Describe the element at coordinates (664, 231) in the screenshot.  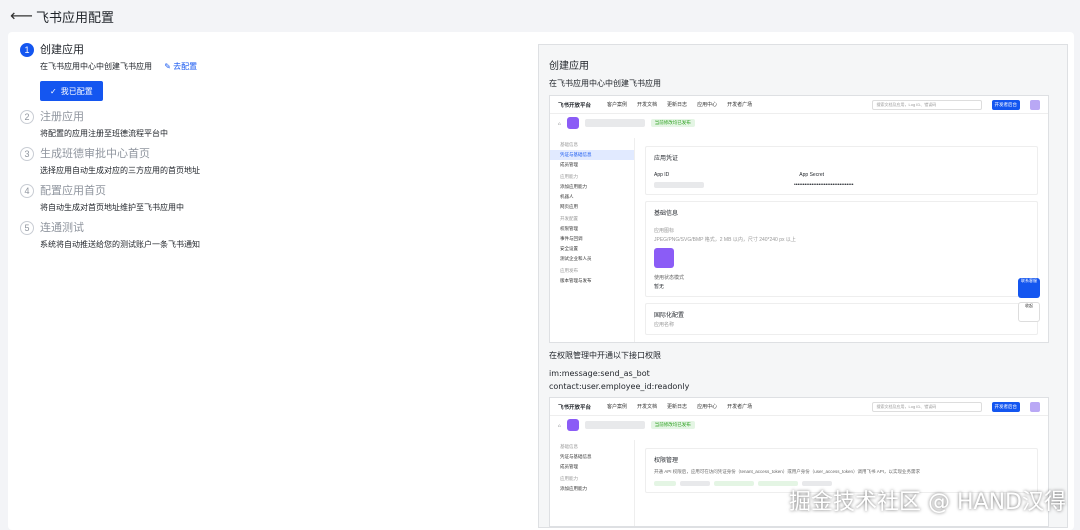
I see `card-label: 应用图标` at that location.